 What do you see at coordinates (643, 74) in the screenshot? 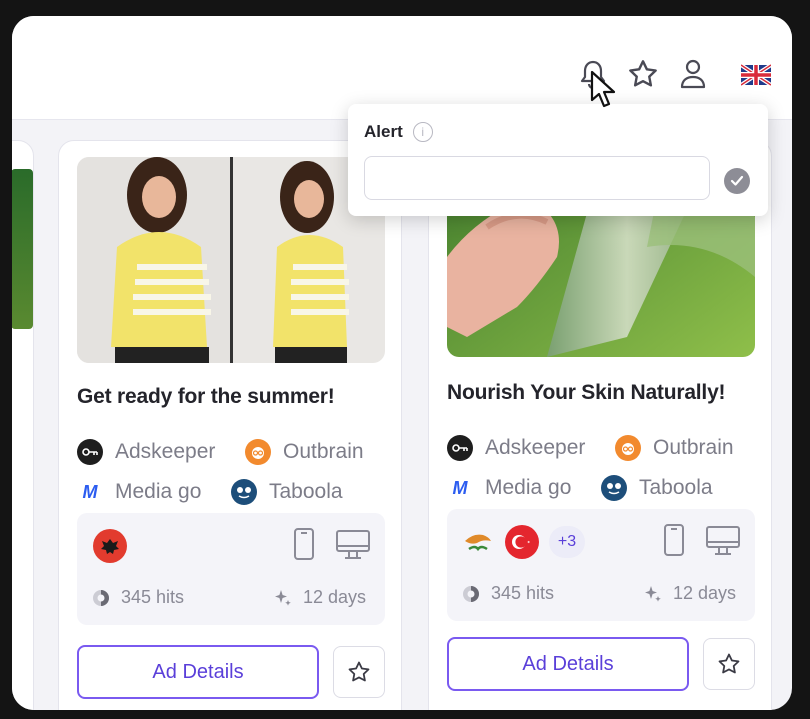
I see `favorites-star-icon` at bounding box center [643, 74].